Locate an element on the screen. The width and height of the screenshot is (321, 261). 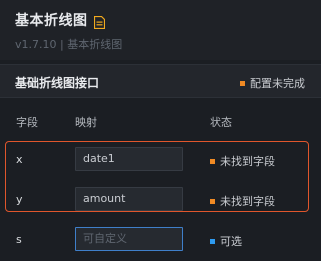
column-header-status: 状态 is located at coordinates (221, 122).